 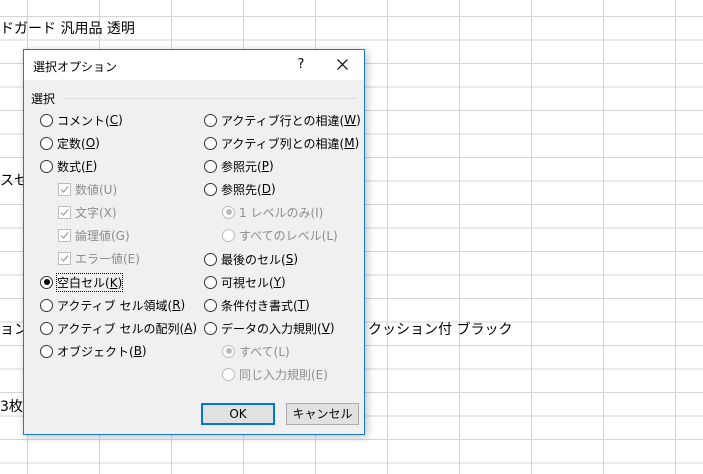 What do you see at coordinates (239, 166) in the screenshot?
I see `option-precedents: 参照元(P)` at bounding box center [239, 166].